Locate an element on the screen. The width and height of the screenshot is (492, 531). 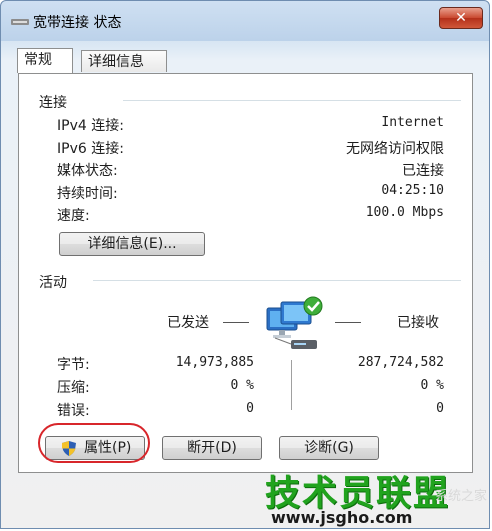
compression-sent: 0 % is located at coordinates (242, 385).